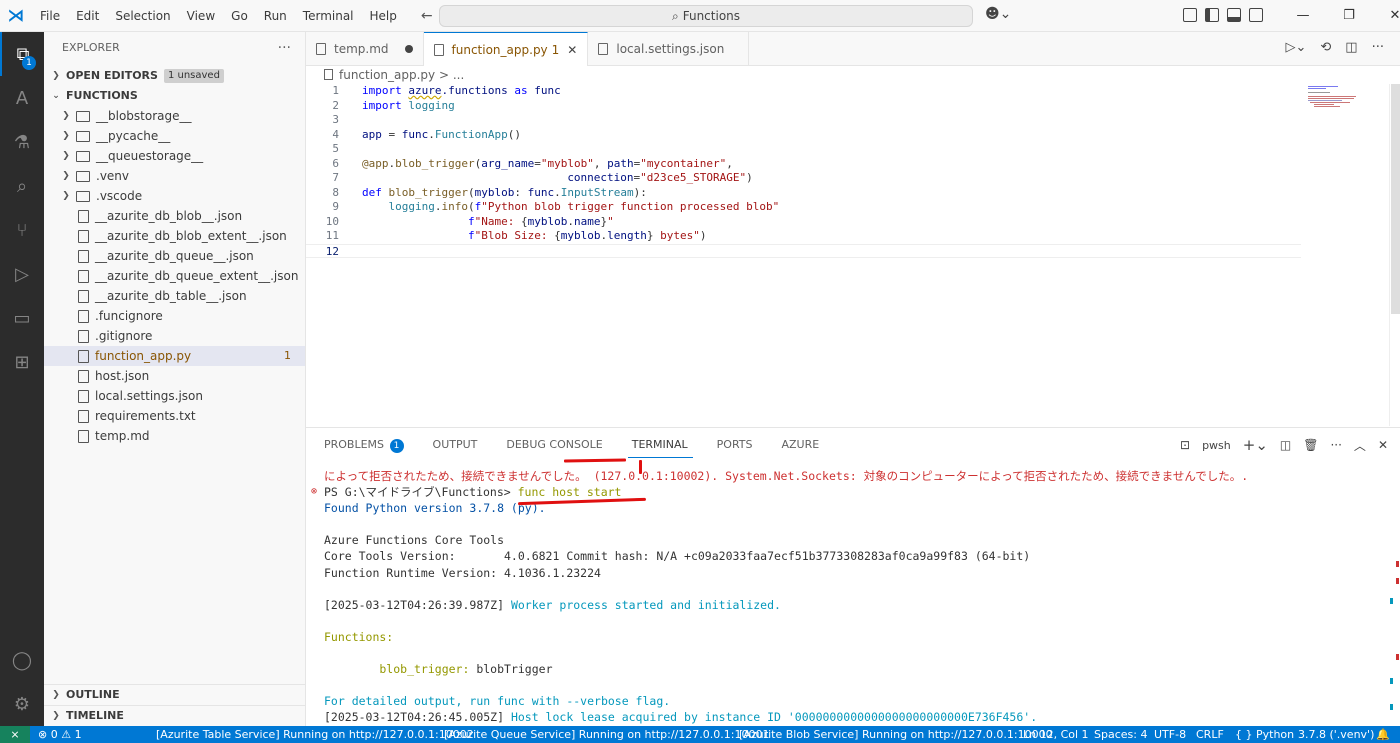  What do you see at coordinates (387, 75) in the screenshot?
I see `breadcrumb-file: function_app.py` at bounding box center [387, 75].